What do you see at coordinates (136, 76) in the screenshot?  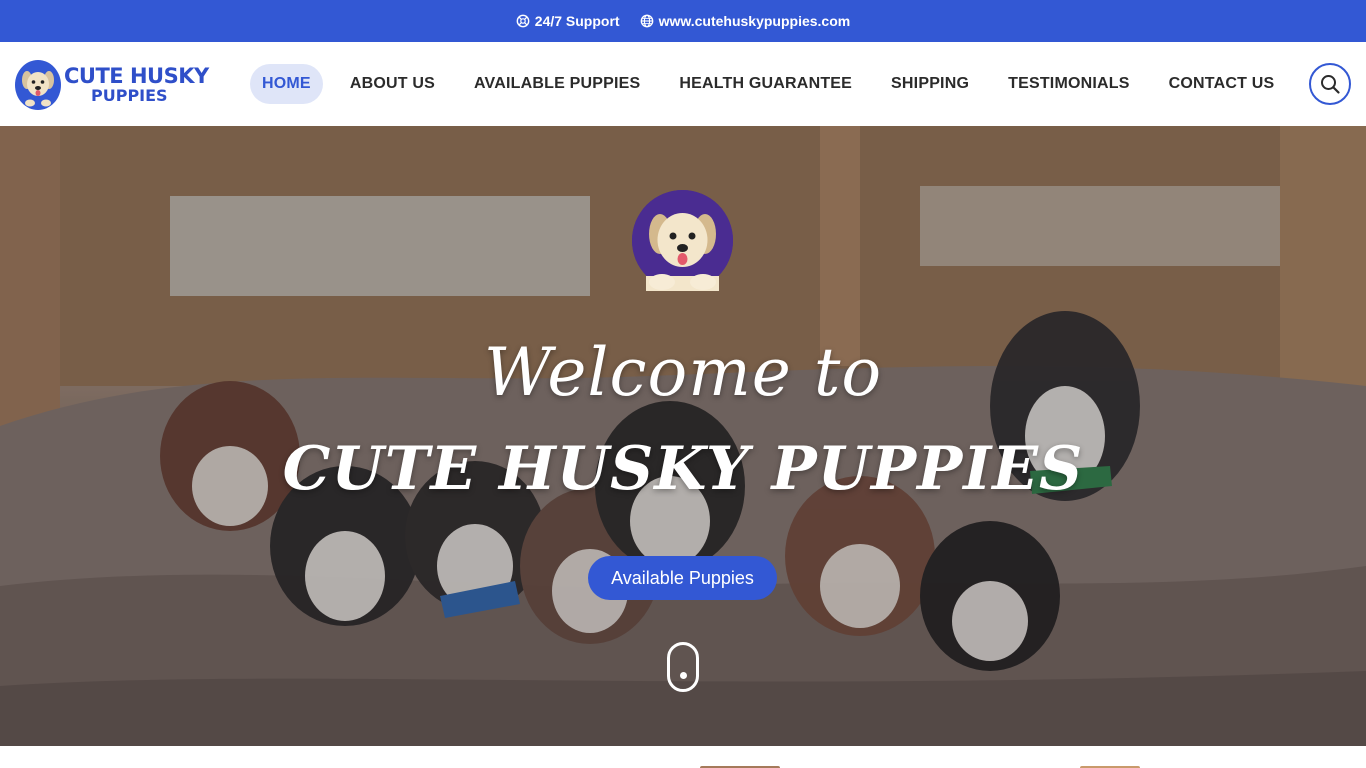 I see `logo-line-1: CUTE HUSKY` at bounding box center [136, 76].